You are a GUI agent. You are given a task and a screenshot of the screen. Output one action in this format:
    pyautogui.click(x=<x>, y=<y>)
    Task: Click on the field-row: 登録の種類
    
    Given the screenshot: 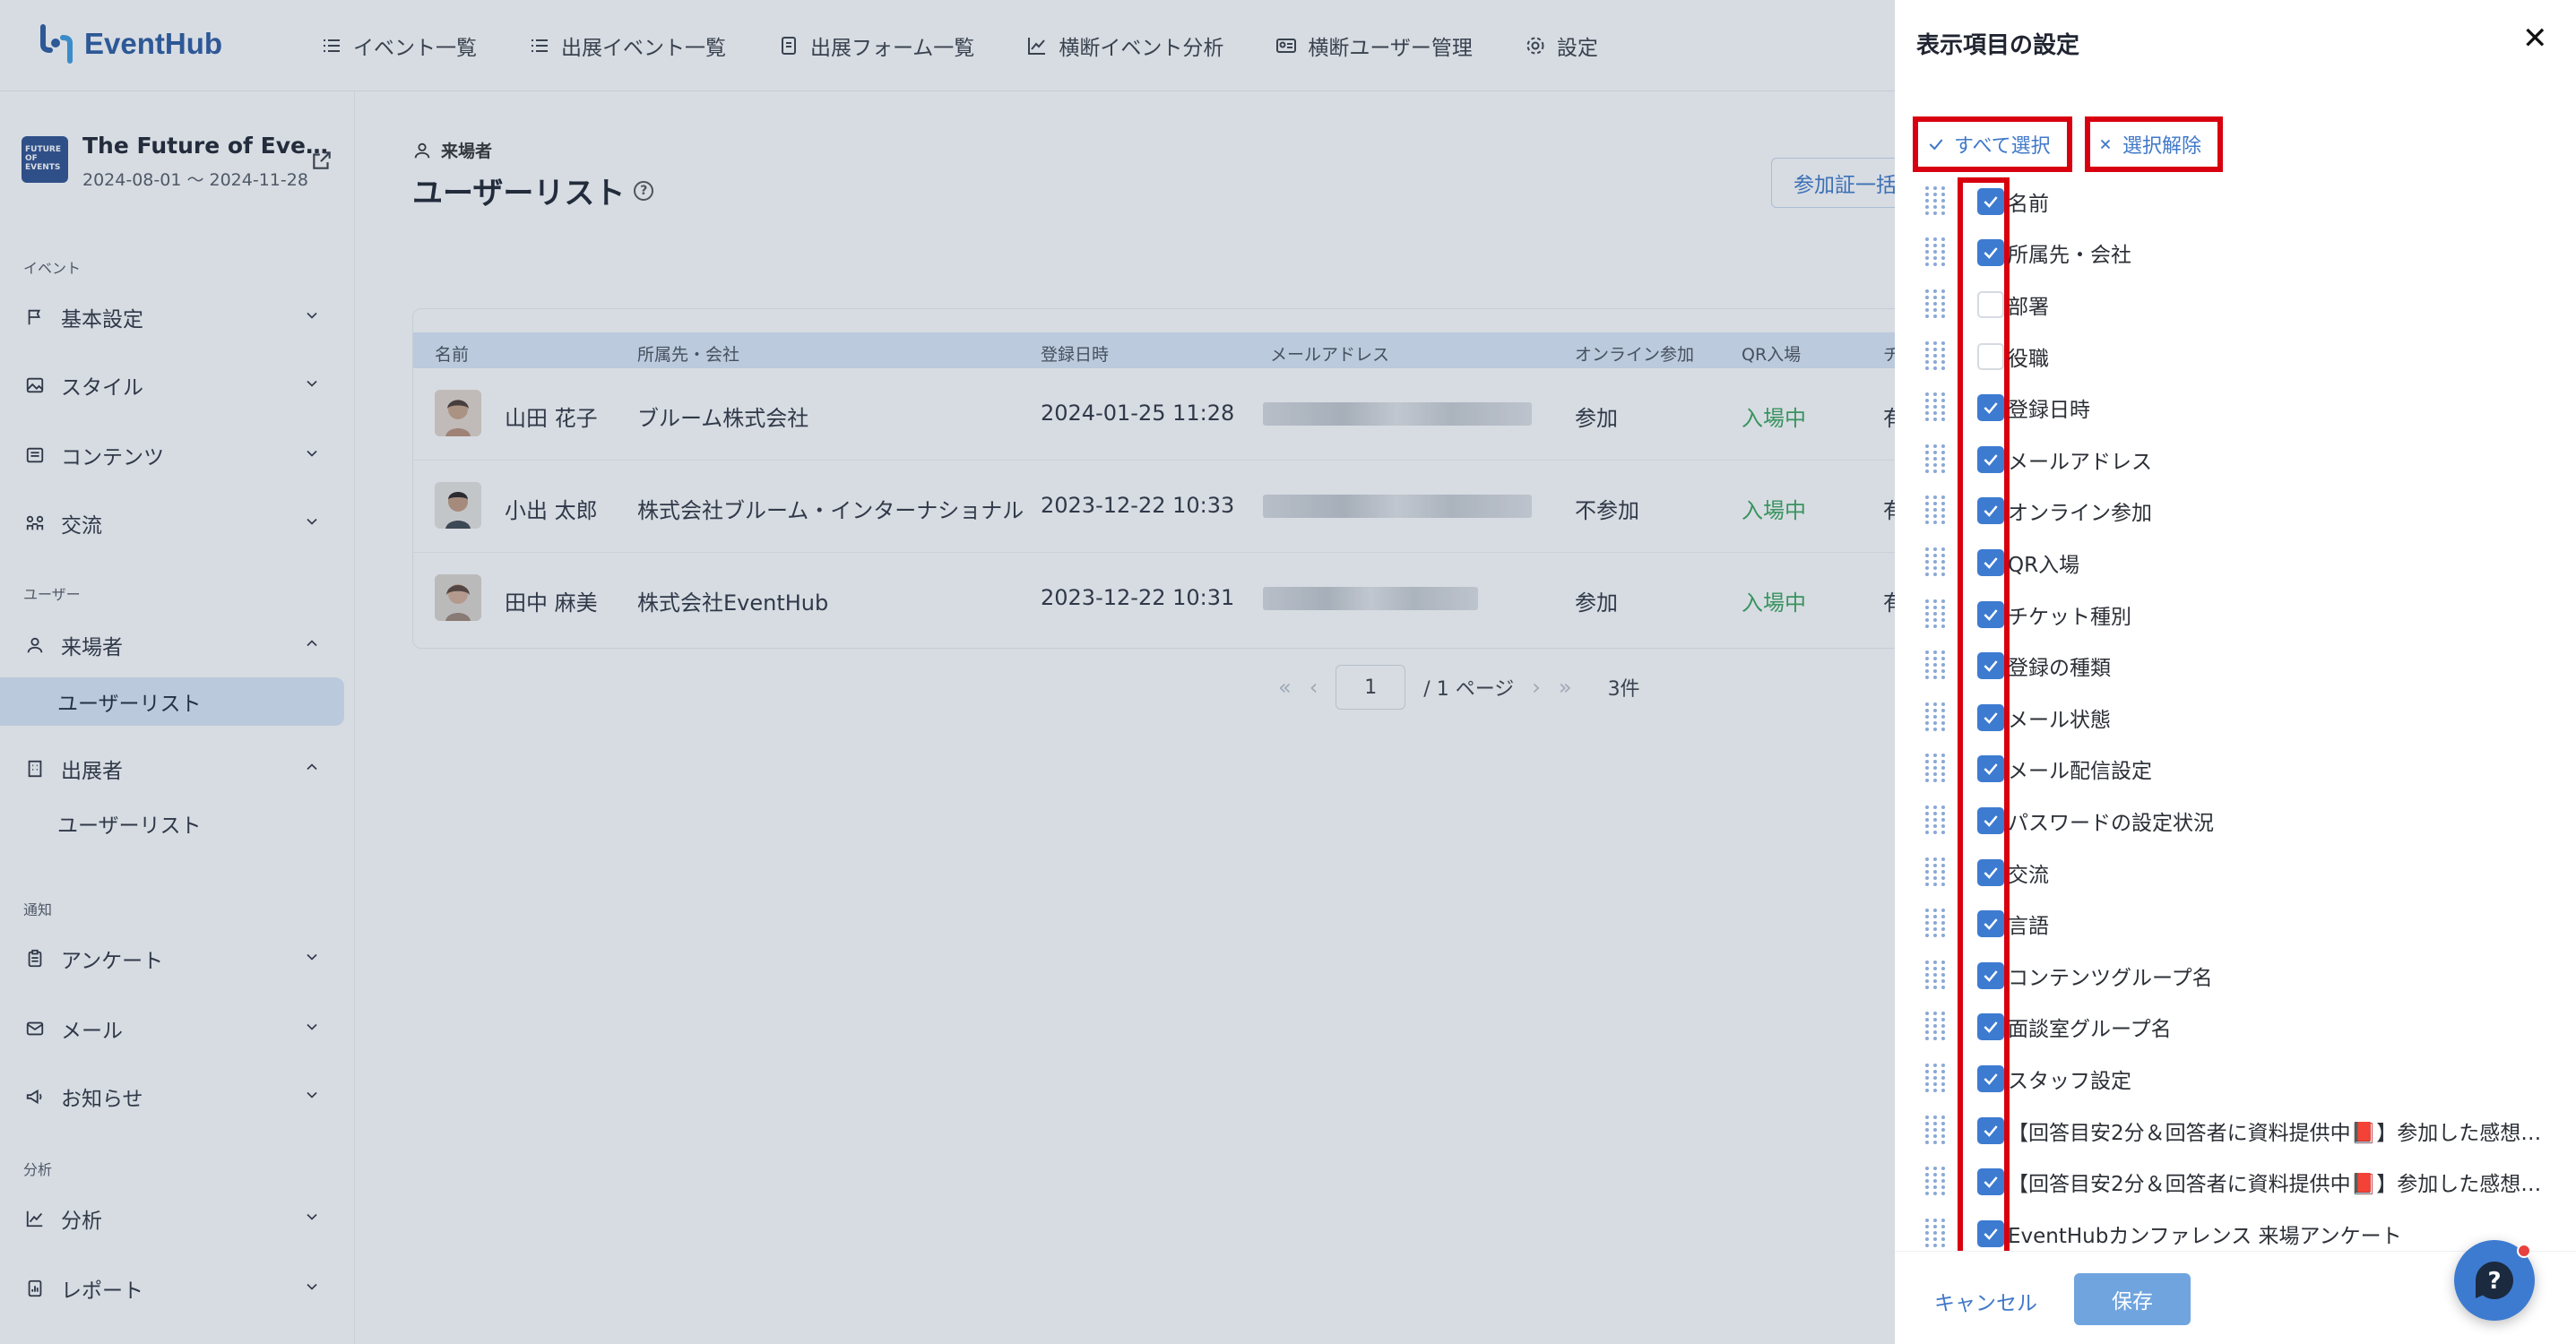 What is the action you would take?
    pyautogui.click(x=2248, y=666)
    